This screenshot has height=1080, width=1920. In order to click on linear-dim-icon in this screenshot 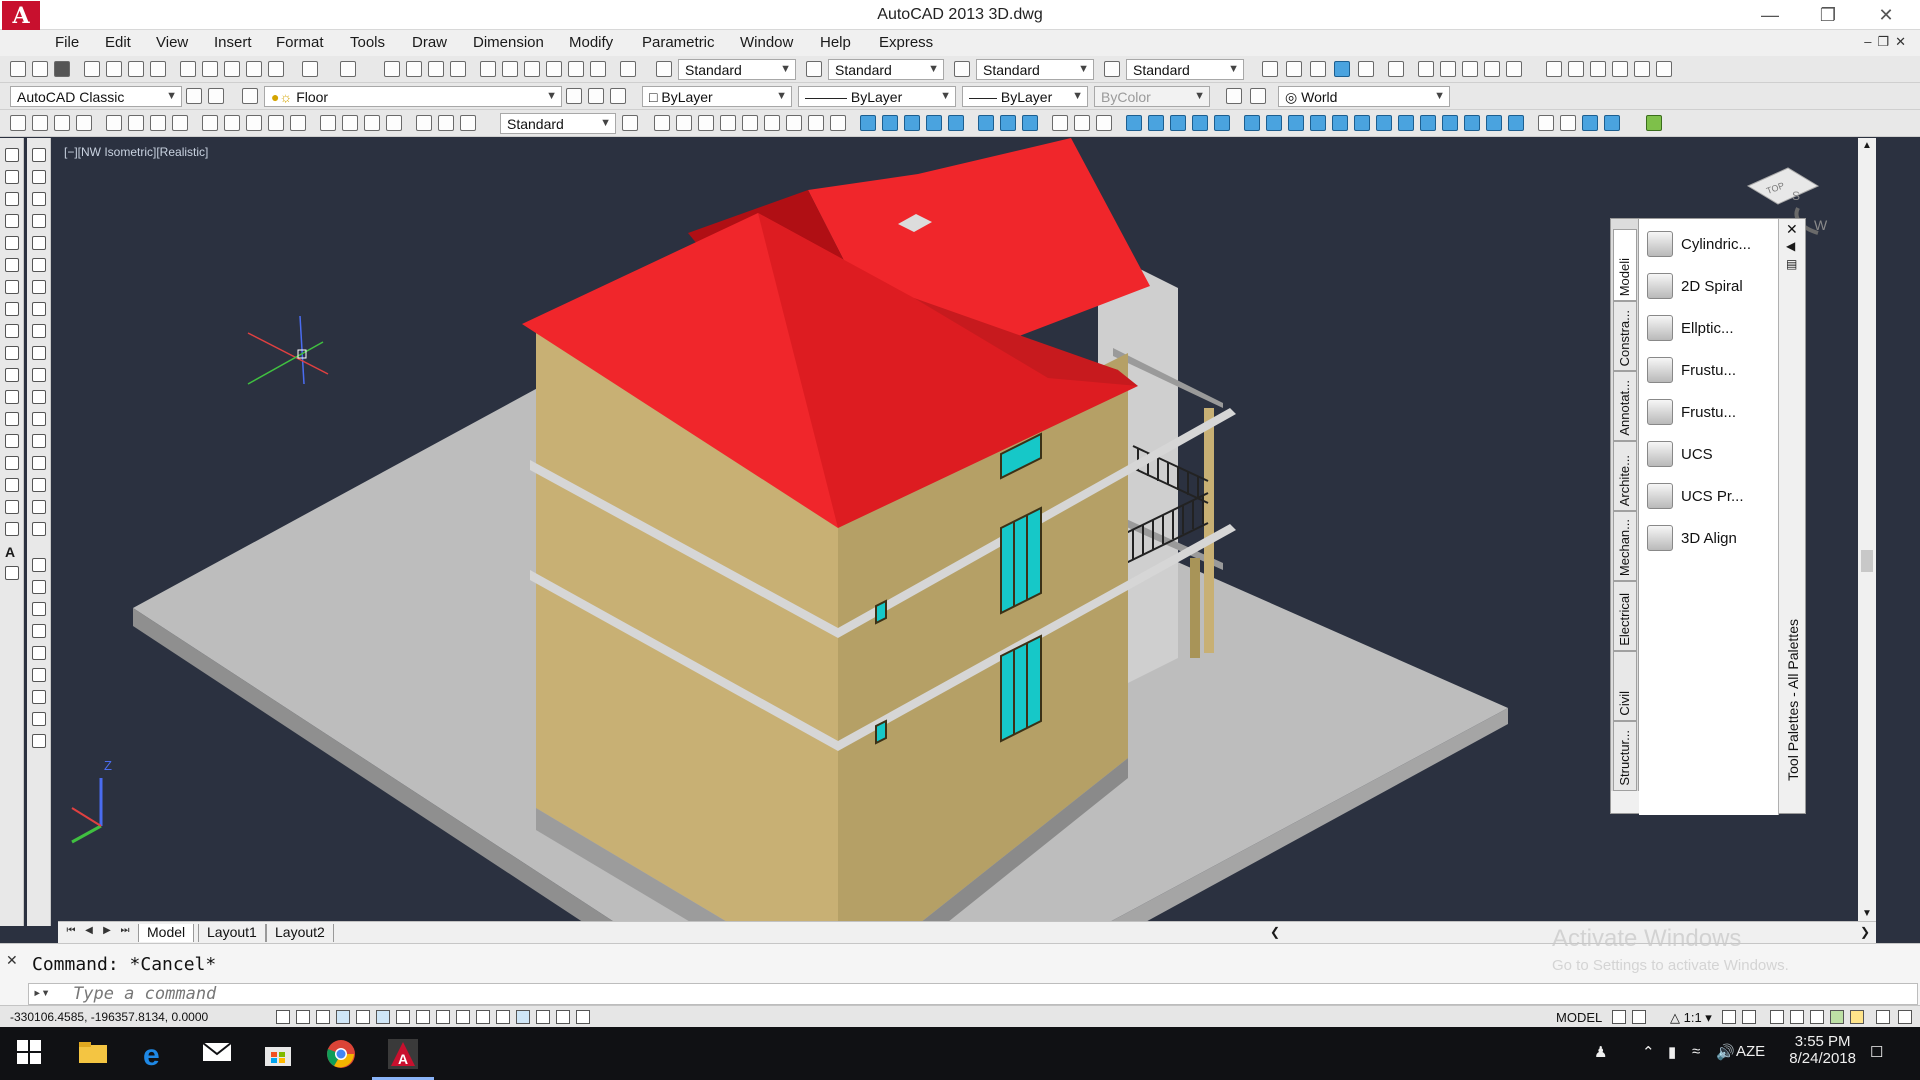, I will do `click(18, 123)`.